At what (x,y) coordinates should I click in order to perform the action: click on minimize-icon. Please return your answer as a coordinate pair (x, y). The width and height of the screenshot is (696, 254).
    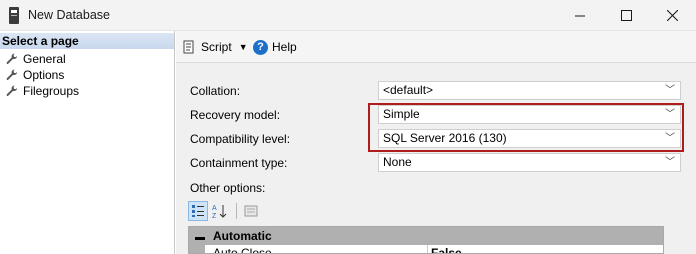
    Looking at the image, I should click on (580, 15).